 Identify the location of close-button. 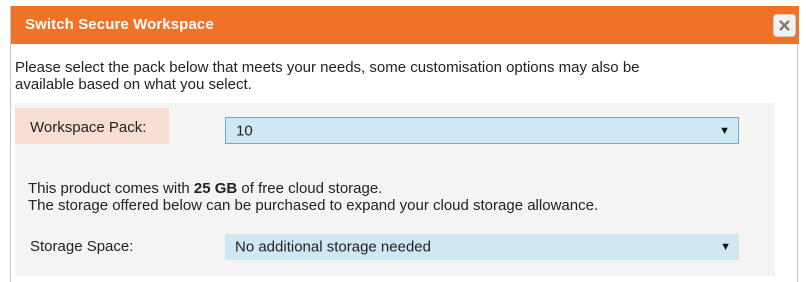
(784, 25).